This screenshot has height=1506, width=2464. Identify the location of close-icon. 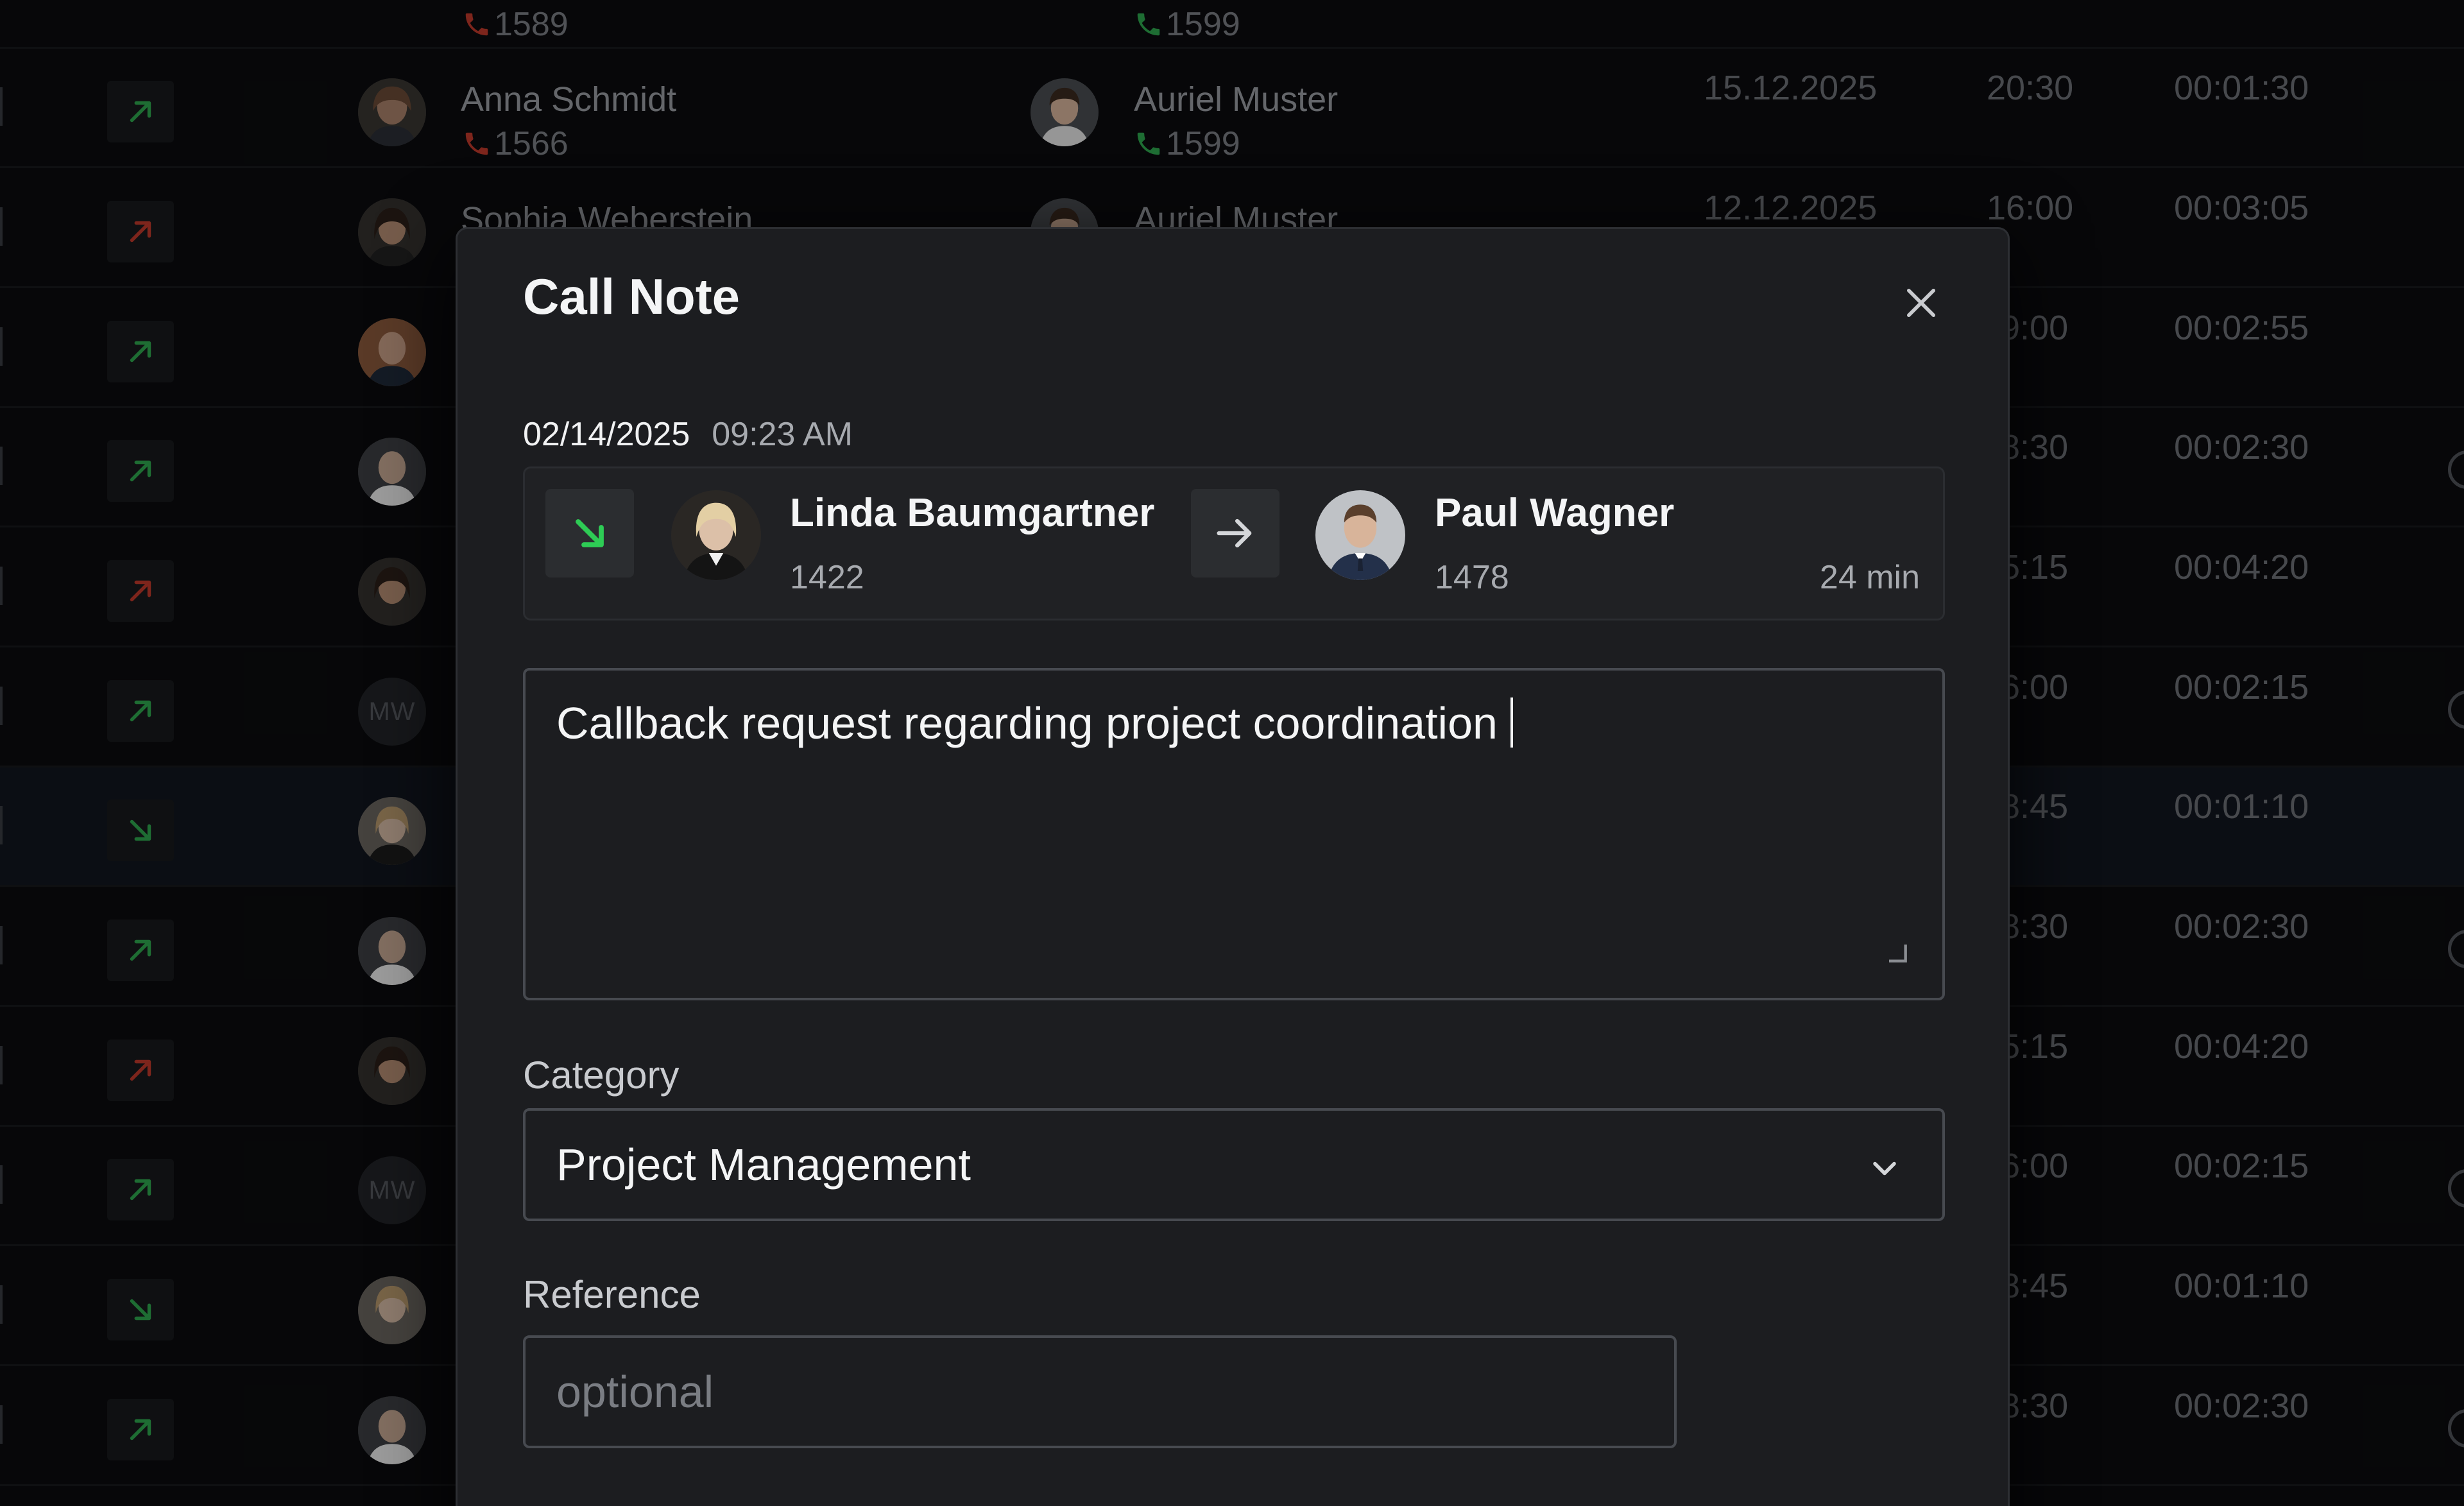
(1921, 303).